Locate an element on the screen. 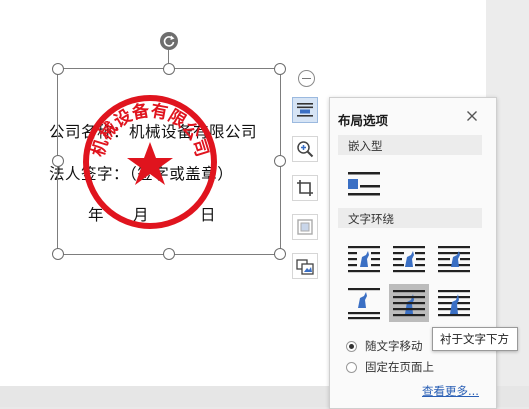 The height and width of the screenshot is (409, 529). tooltip-text: 衬于文字下方 is located at coordinates (474, 339).